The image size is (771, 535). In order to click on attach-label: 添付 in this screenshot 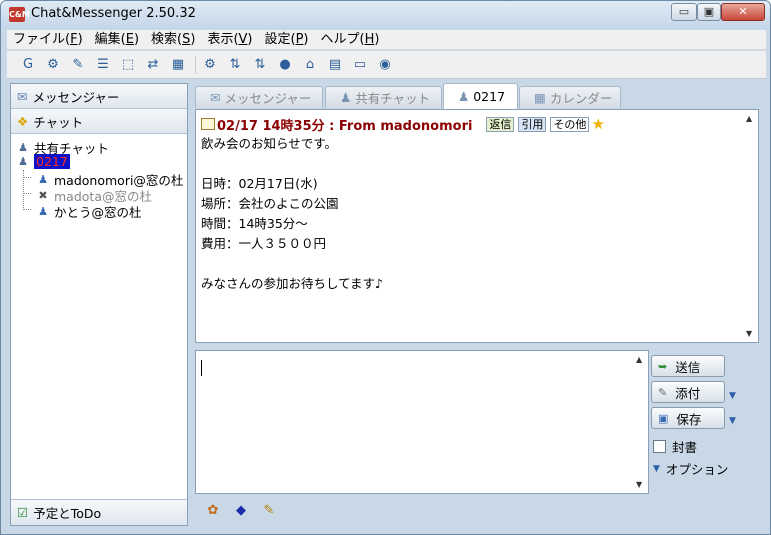, I will do `click(688, 393)`.